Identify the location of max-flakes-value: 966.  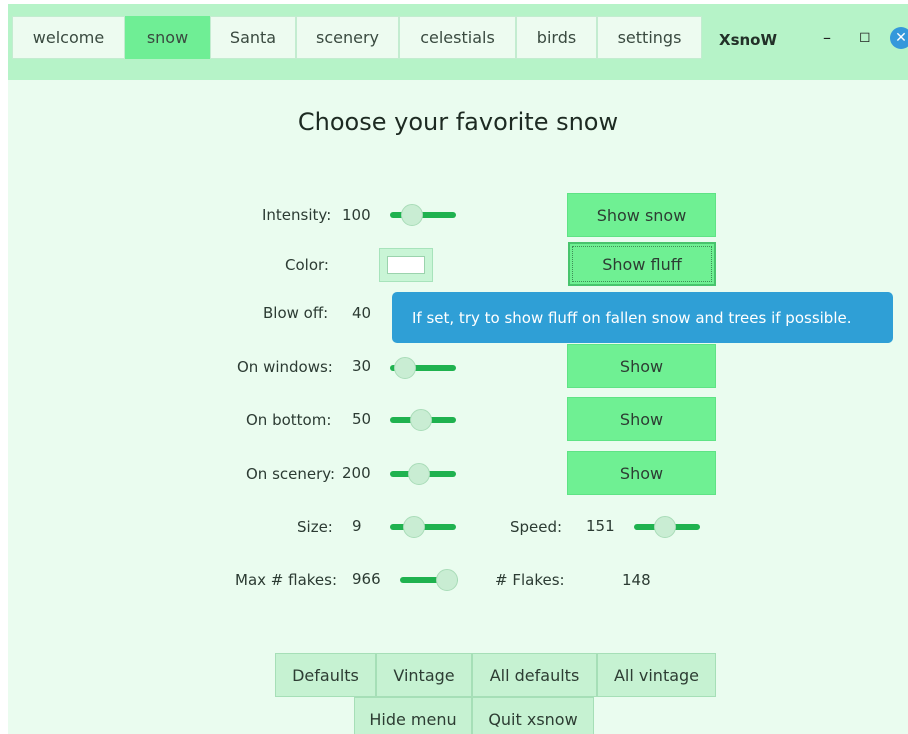
(366, 579).